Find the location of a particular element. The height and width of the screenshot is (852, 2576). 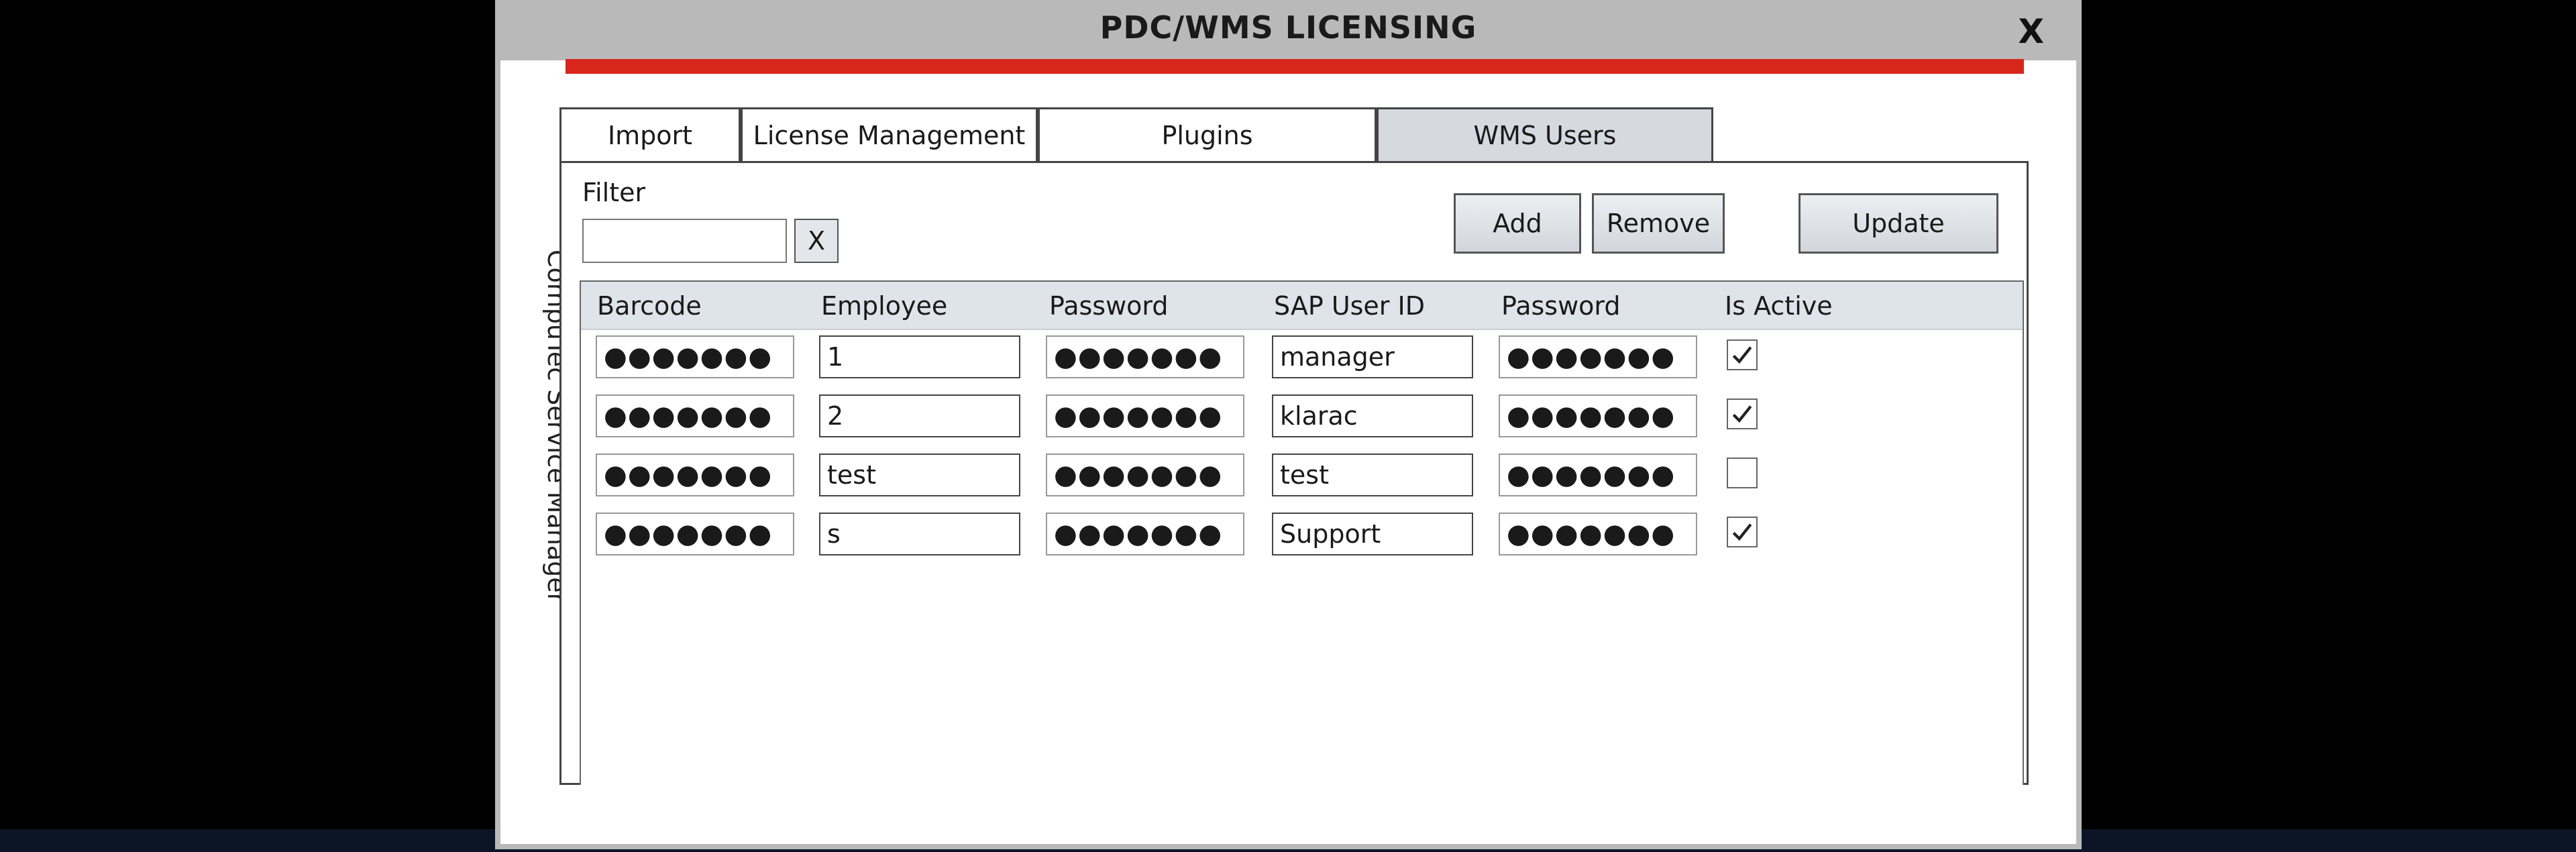

tab-wms-users: WMS Users is located at coordinates (1545, 134).